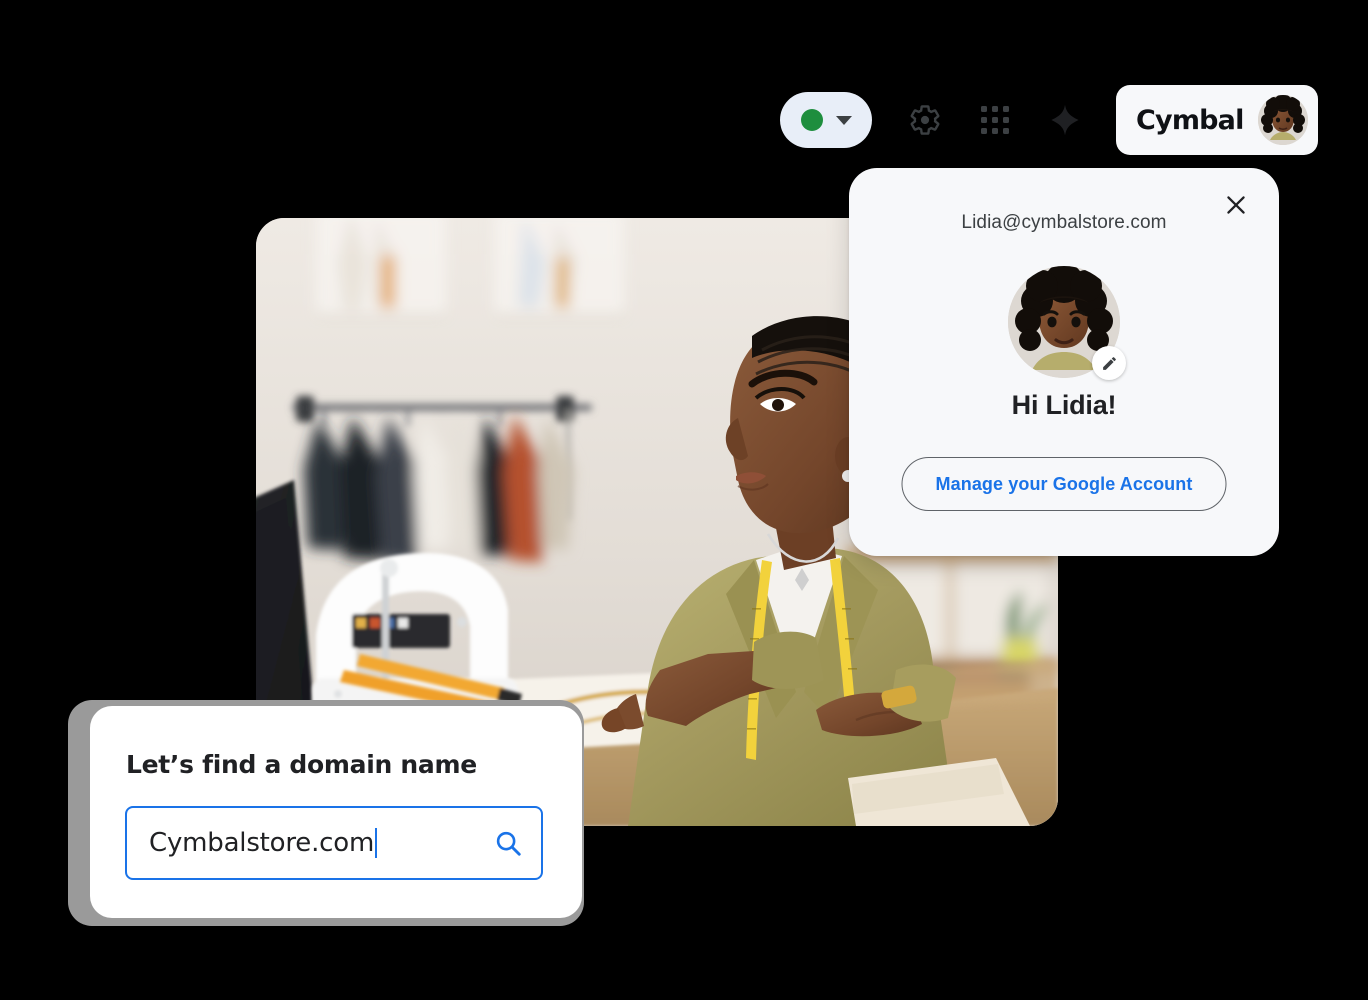  I want to click on greeting-text: Hi Lidia!, so click(1064, 405).